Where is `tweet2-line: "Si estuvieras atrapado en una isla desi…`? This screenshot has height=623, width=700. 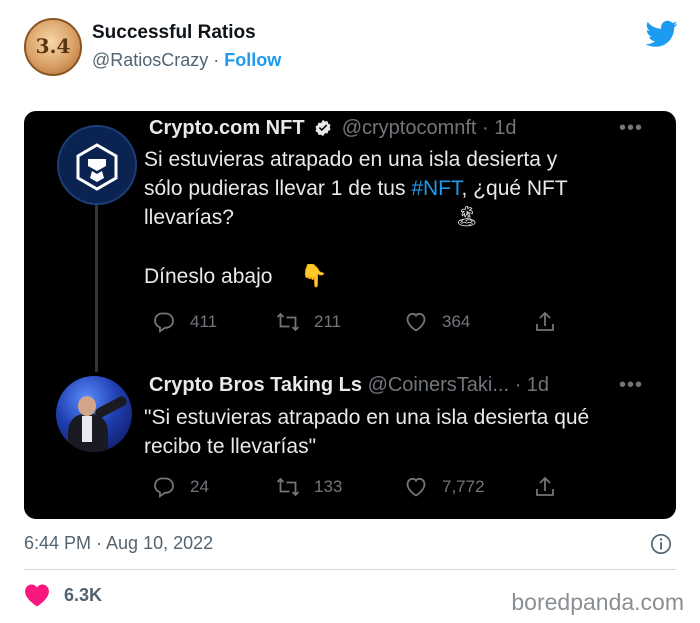
tweet2-line: "Si estuvieras atrapado en una isla desi… is located at coordinates (367, 417).